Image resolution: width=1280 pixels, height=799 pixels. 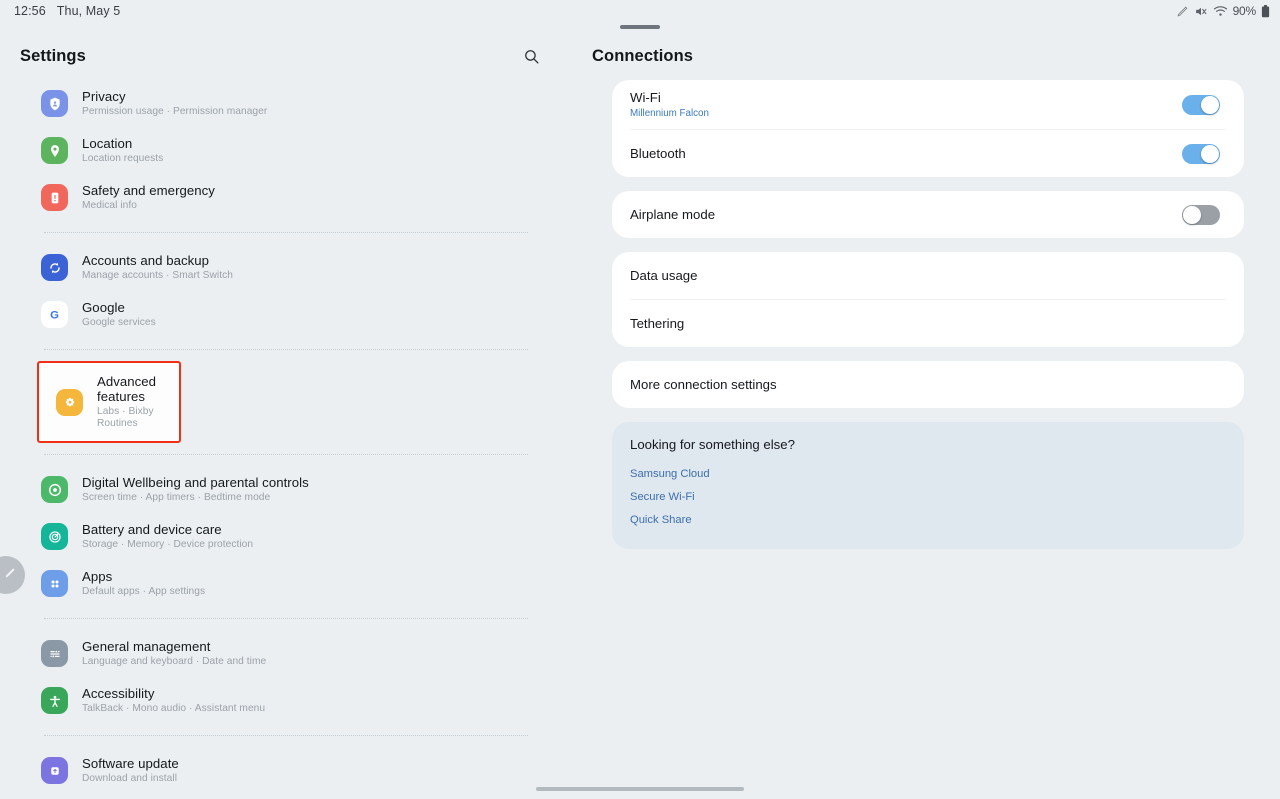 I want to click on row-airplane-mode: Airplane mode, so click(x=928, y=214).